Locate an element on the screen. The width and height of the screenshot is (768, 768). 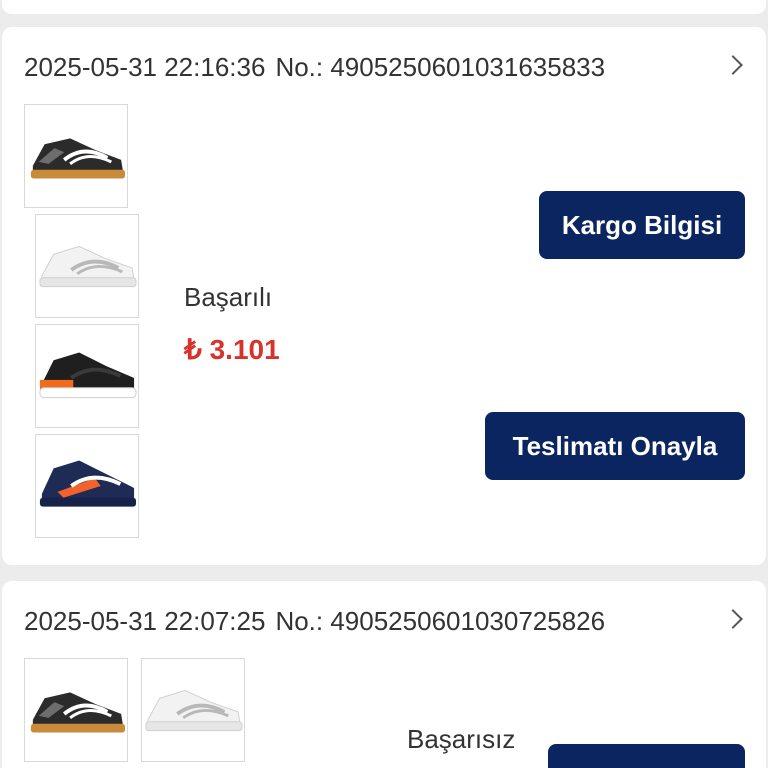
order-card-previous is located at coordinates (384, 7).